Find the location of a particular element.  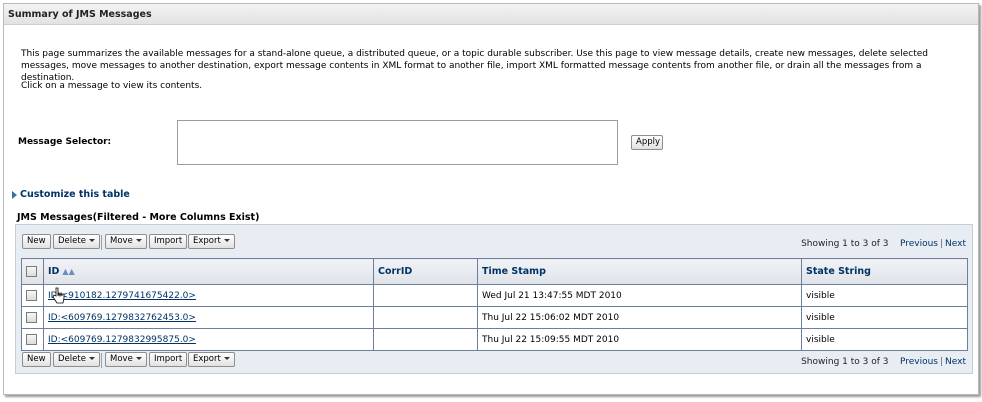

table-header-row: ID ▲▲ CorrID Time Stamp State String is located at coordinates (494, 271).